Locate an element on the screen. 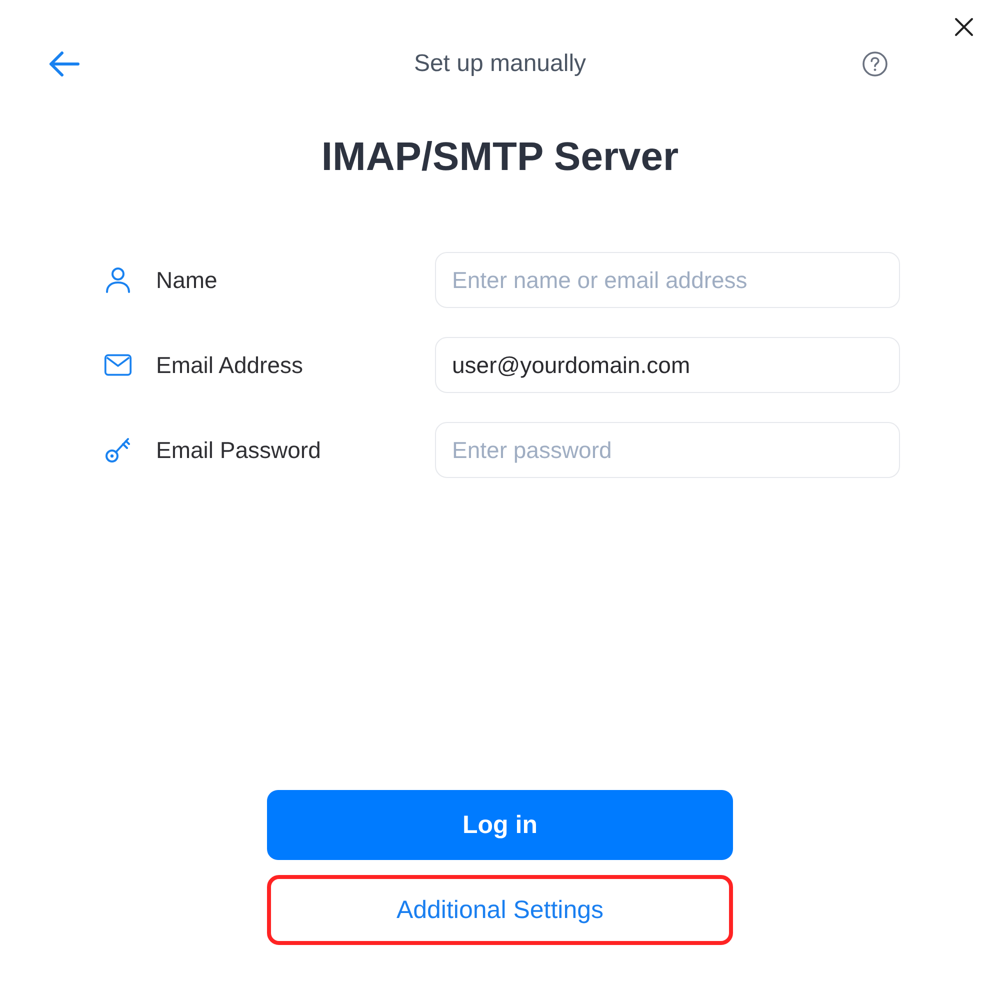 This screenshot has width=1000, height=982. login-button: Log in is located at coordinates (500, 825).